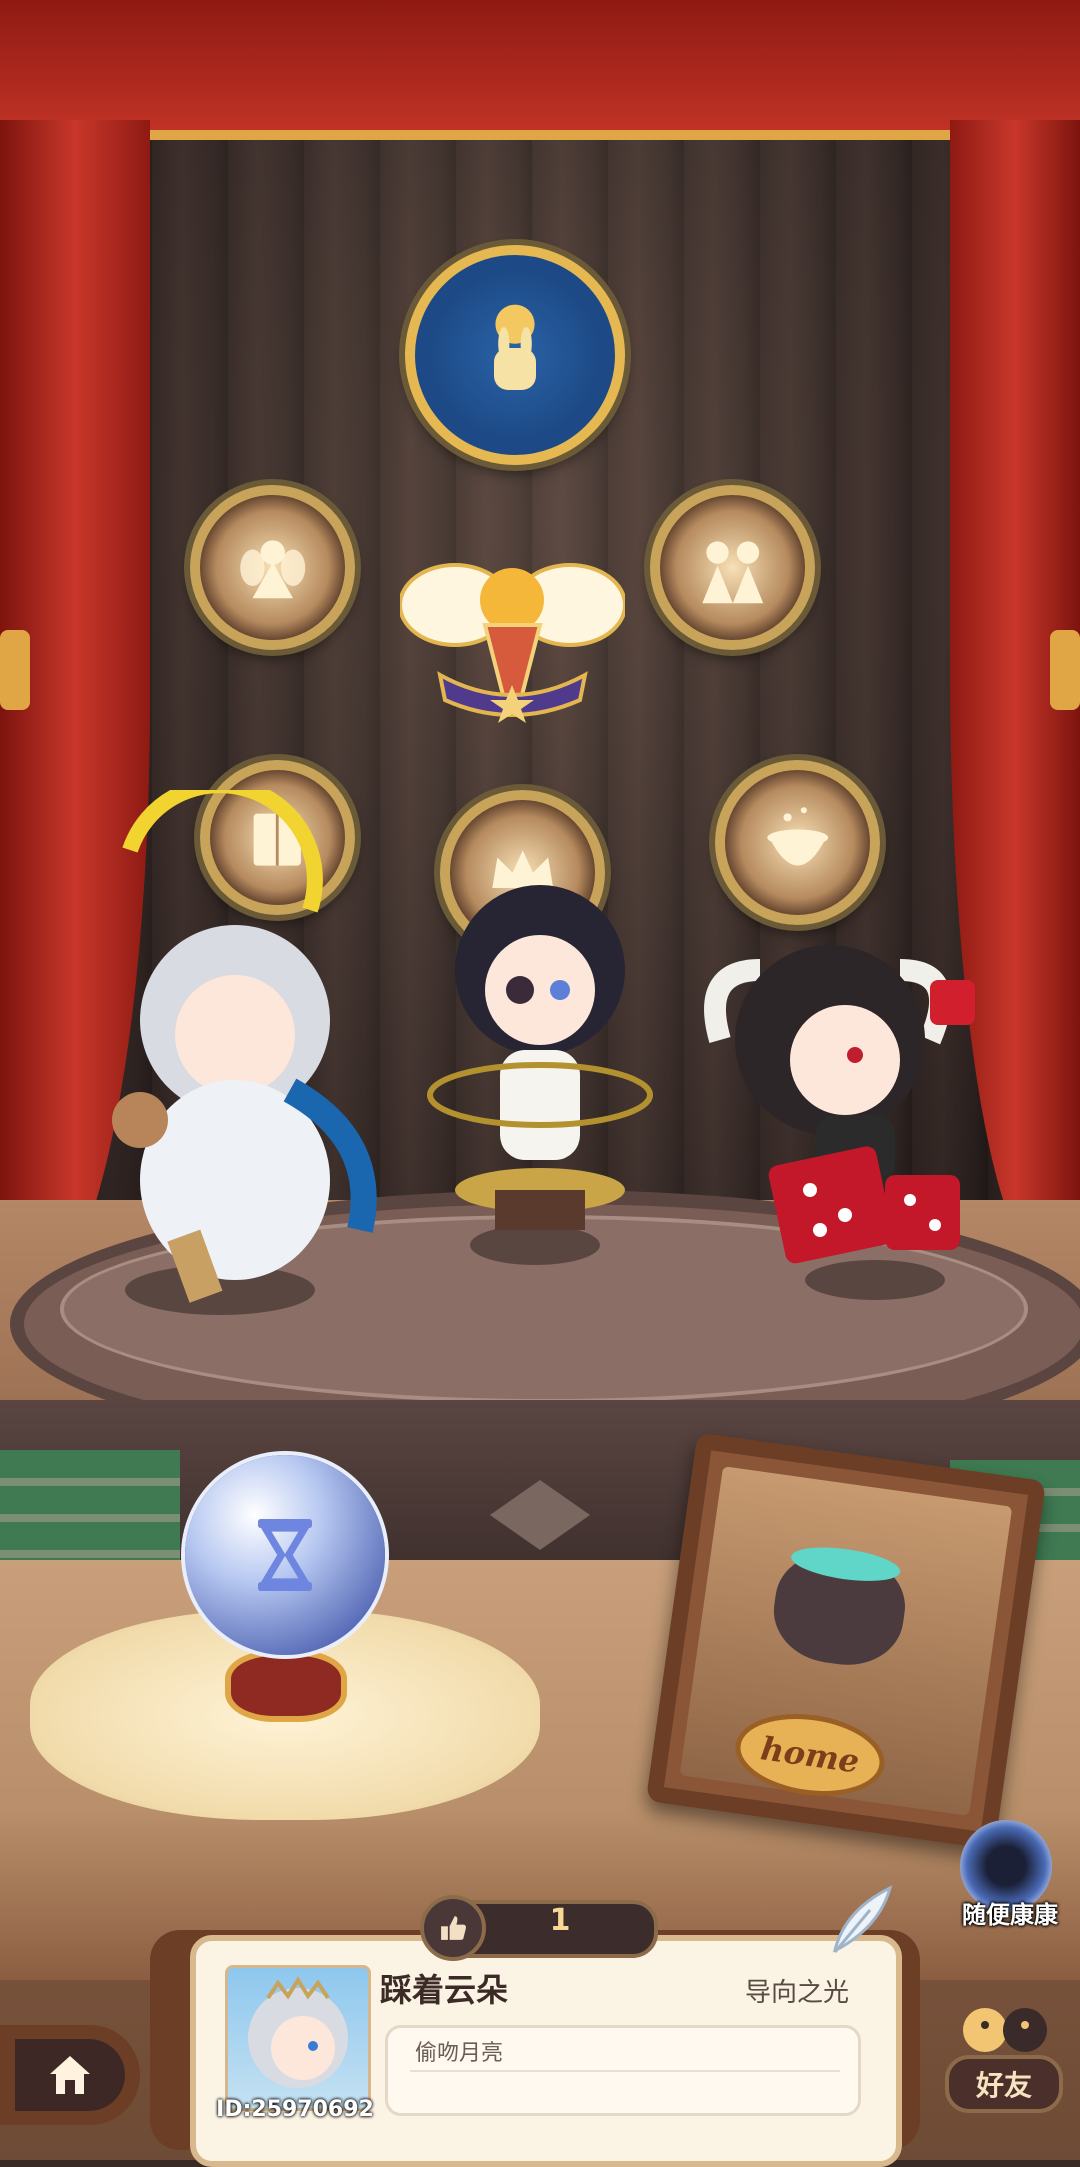 The image size is (1080, 2167). I want to click on winged-torch-badge, so click(512, 630).